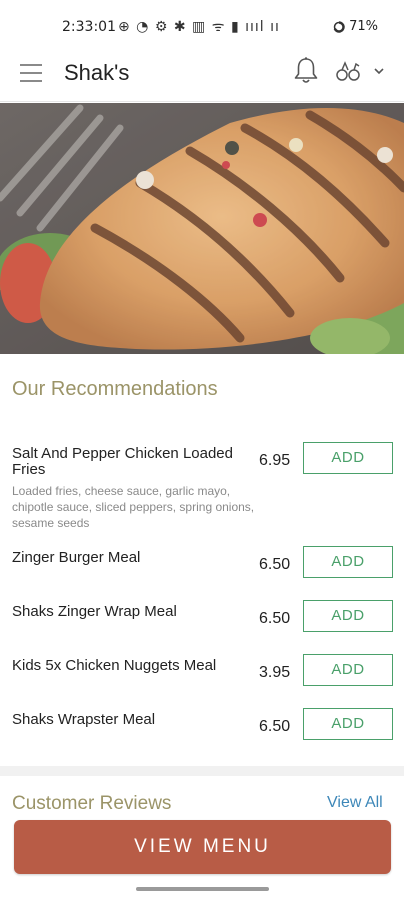 The height and width of the screenshot is (900, 404). Describe the element at coordinates (275, 460) in the screenshot. I see `item-price: 6.95` at that location.